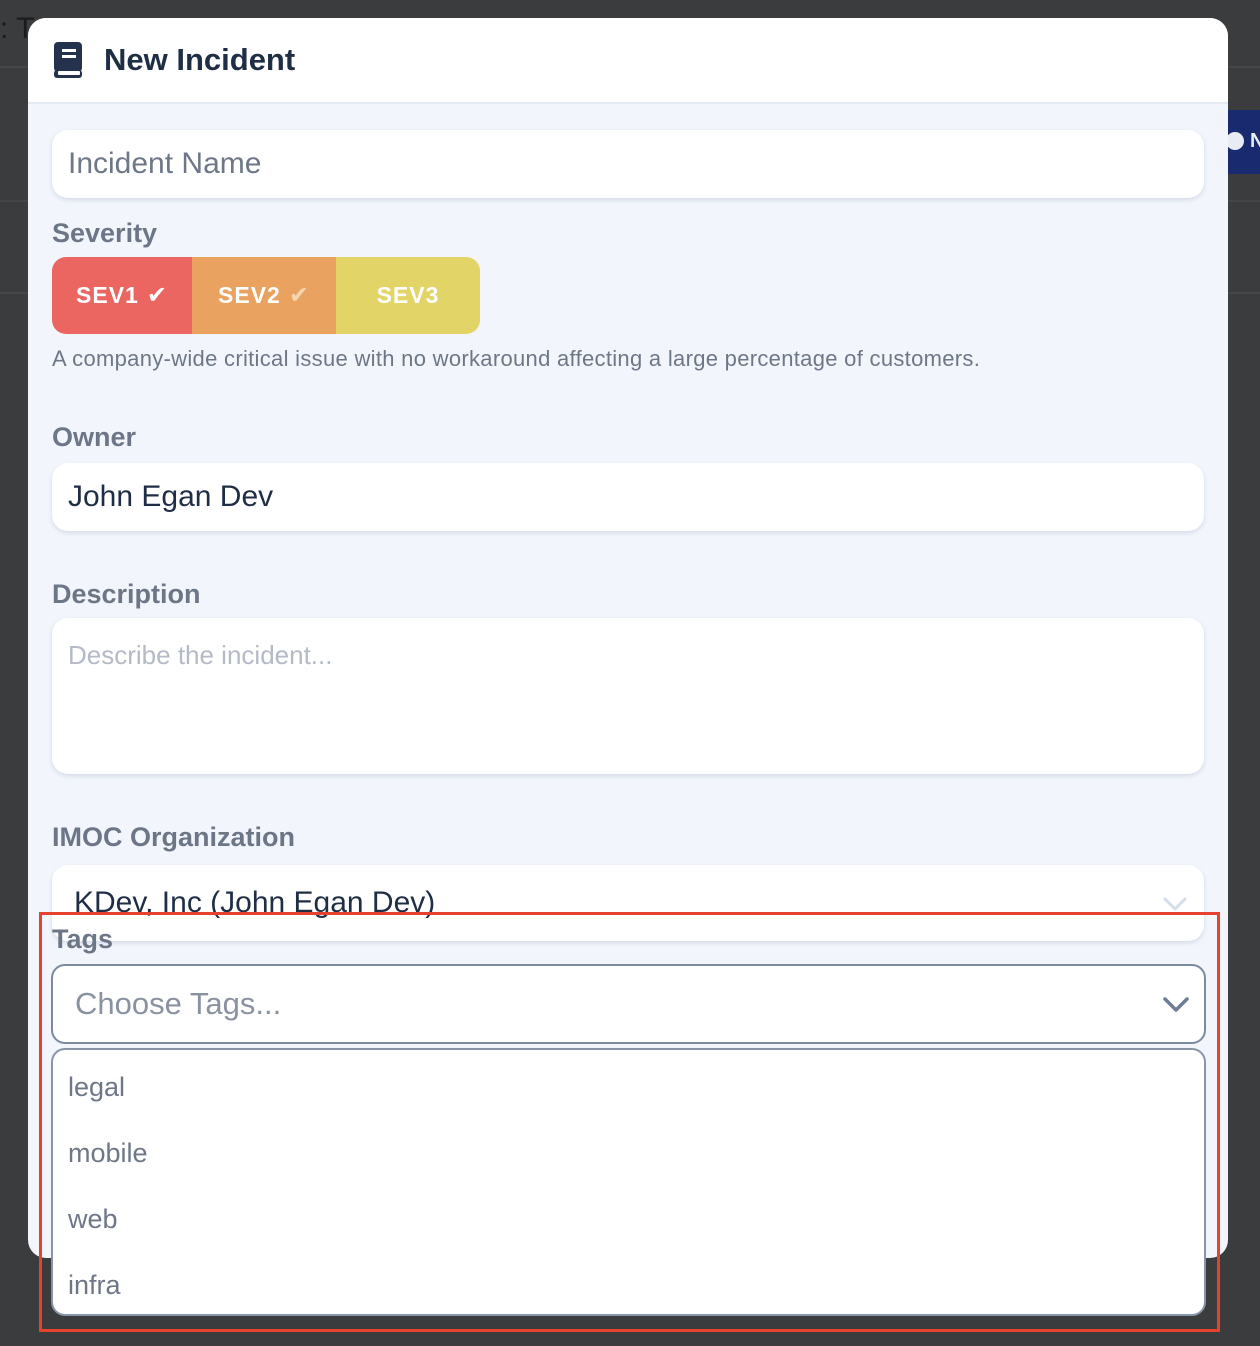 Image resolution: width=1260 pixels, height=1346 pixels. Describe the element at coordinates (94, 437) in the screenshot. I see `owner-label: Owner` at that location.